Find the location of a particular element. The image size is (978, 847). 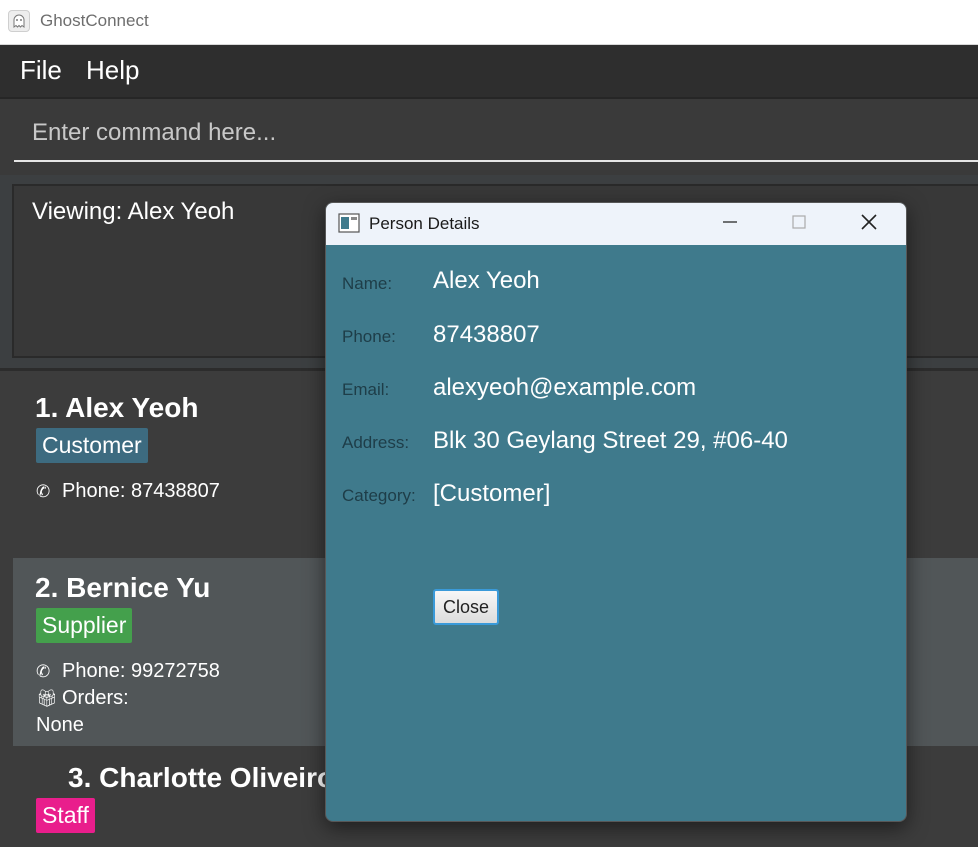

menu-bar: File Help is located at coordinates (489, 72).